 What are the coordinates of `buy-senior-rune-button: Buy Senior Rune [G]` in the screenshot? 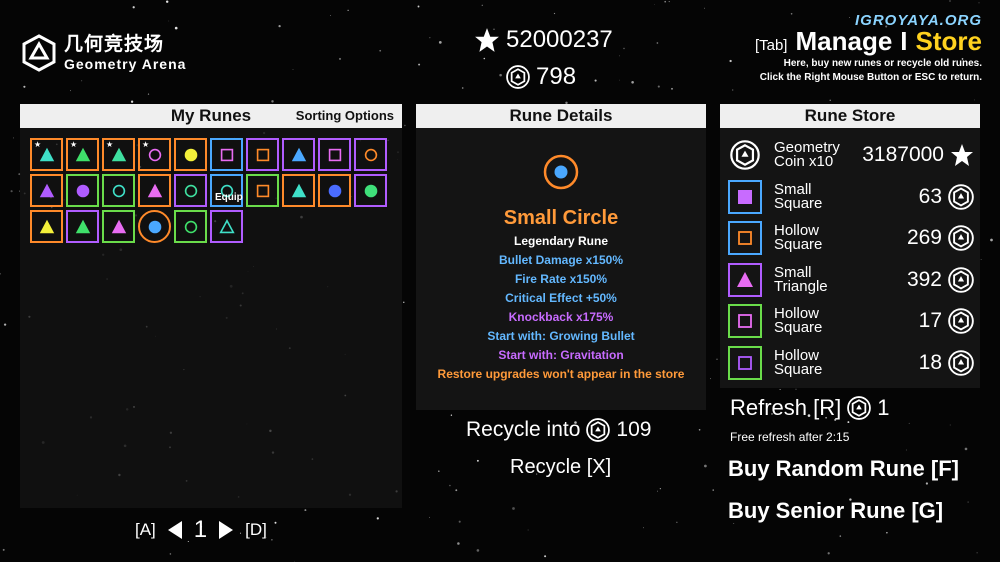 It's located at (835, 511).